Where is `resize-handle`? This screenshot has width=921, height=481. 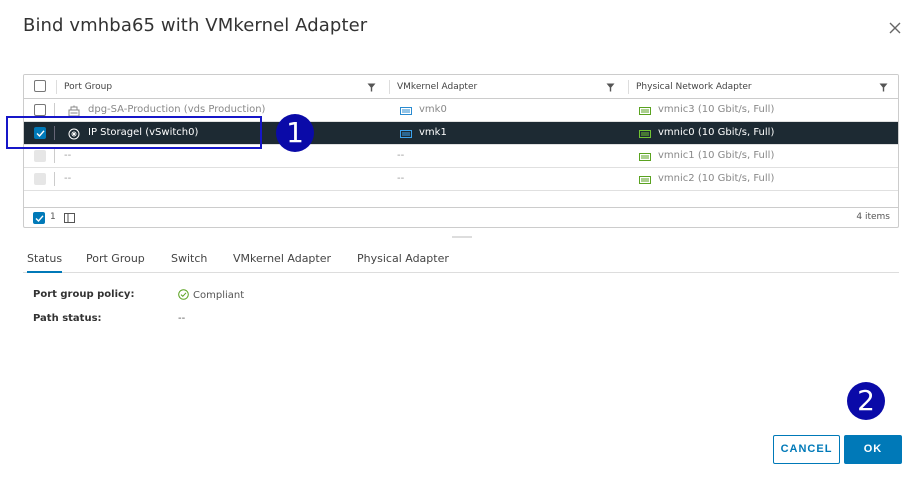
resize-handle is located at coordinates (462, 237).